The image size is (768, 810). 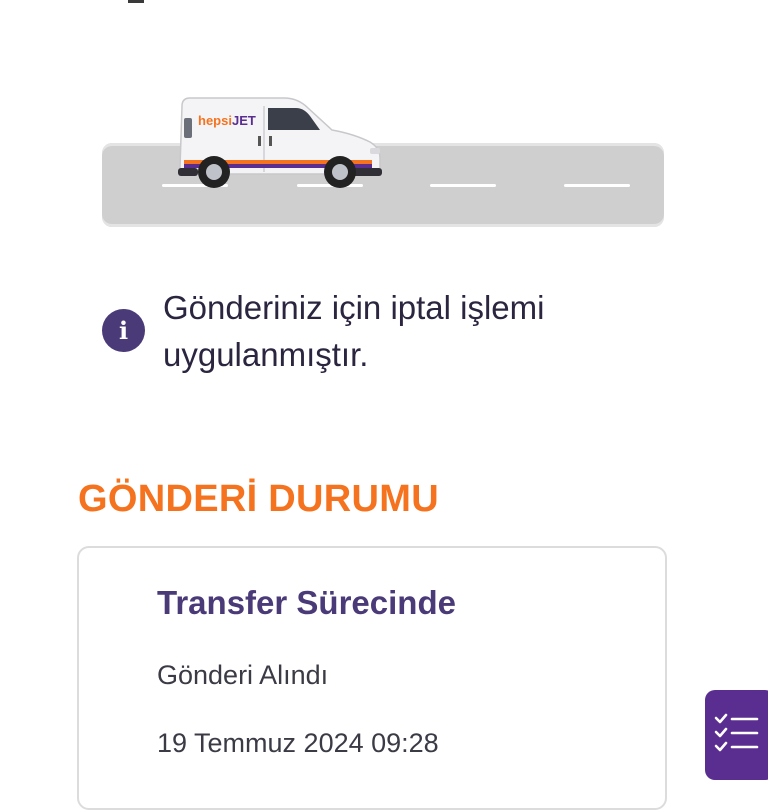 I want to click on checklist-icon, so click(x=736, y=732).